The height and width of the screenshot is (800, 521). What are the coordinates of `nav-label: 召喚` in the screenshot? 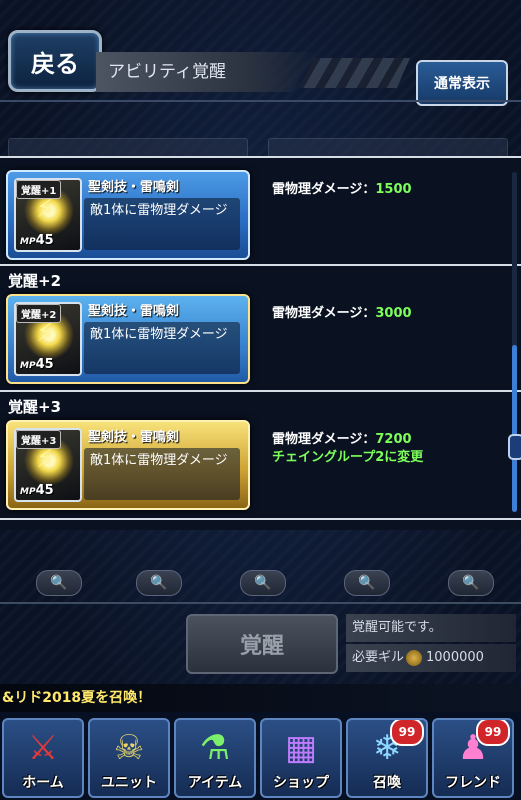 It's located at (387, 783).